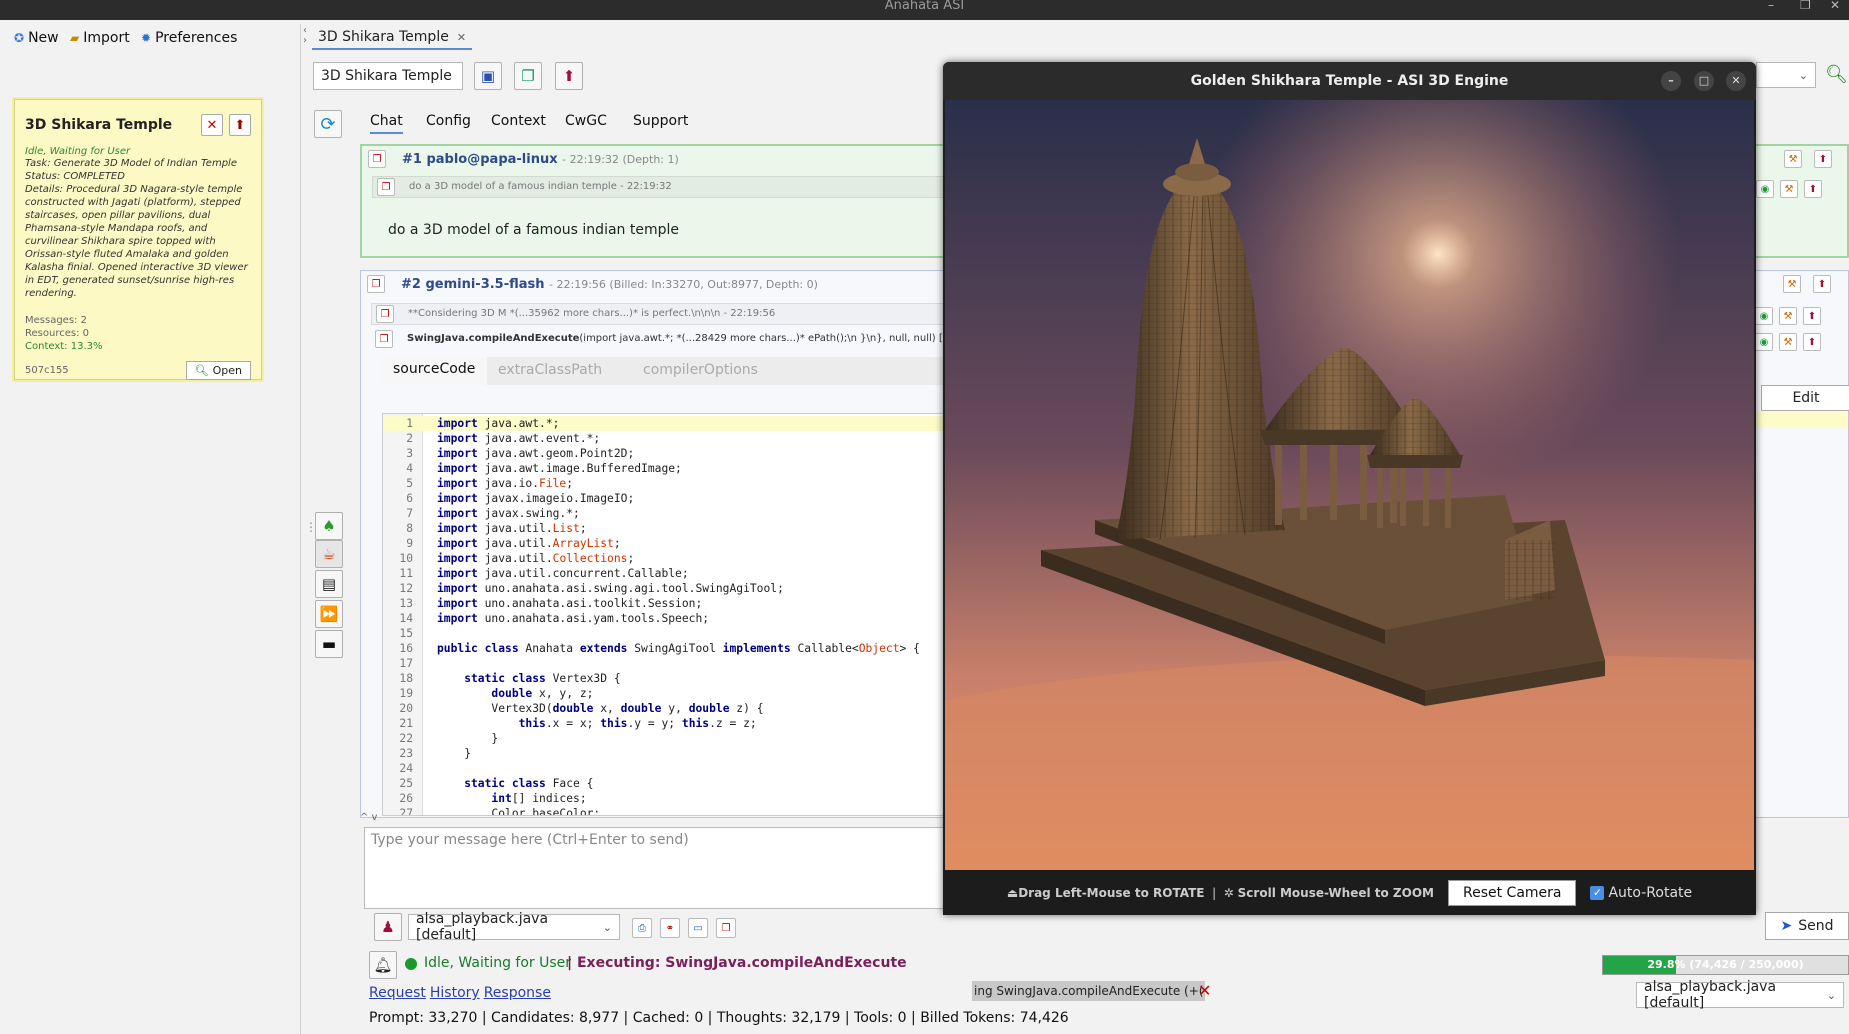 This screenshot has height=1034, width=1849. Describe the element at coordinates (663, 723) in the screenshot. I see `code-line: 21 this.x = x; this.y = y; this.z = z;` at that location.